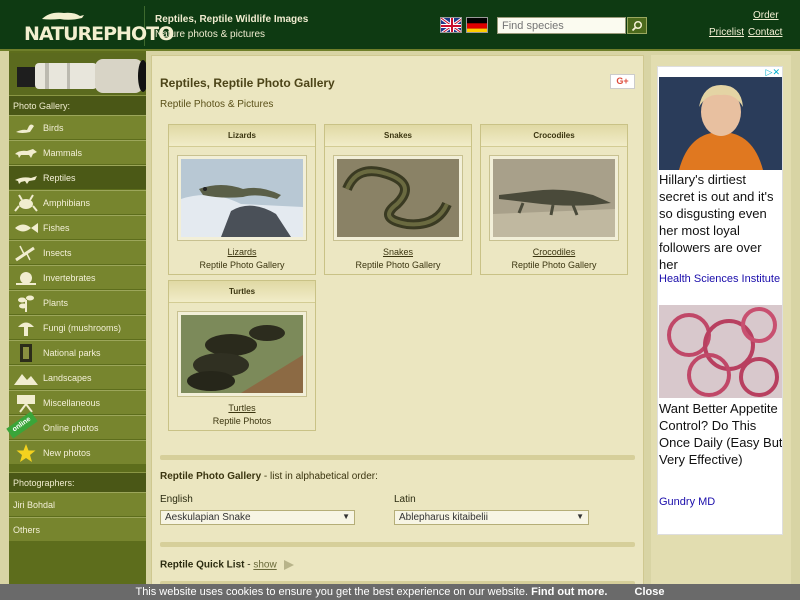 This screenshot has width=800, height=600. Describe the element at coordinates (67, 452) in the screenshot. I see `sidebar-item-label: New photos` at that location.